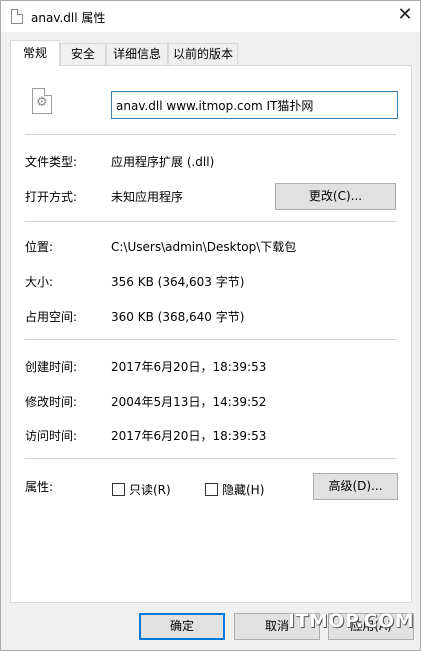 This screenshot has height=651, width=421. I want to click on accessed-value: 2017年6月20日，18:39:53, so click(189, 436).